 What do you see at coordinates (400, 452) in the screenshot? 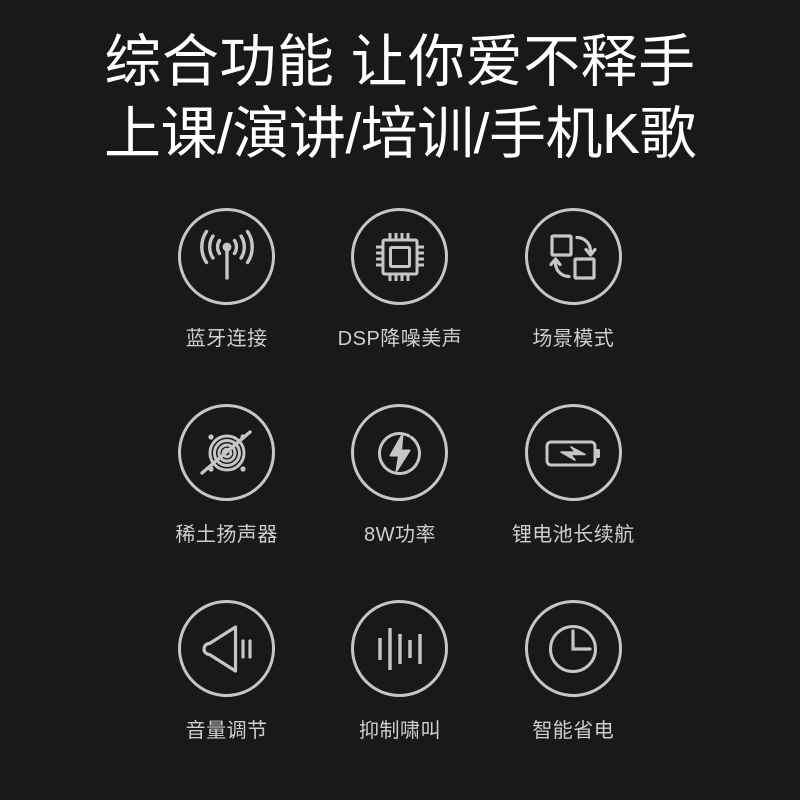
I see `lightning-circle-icon` at bounding box center [400, 452].